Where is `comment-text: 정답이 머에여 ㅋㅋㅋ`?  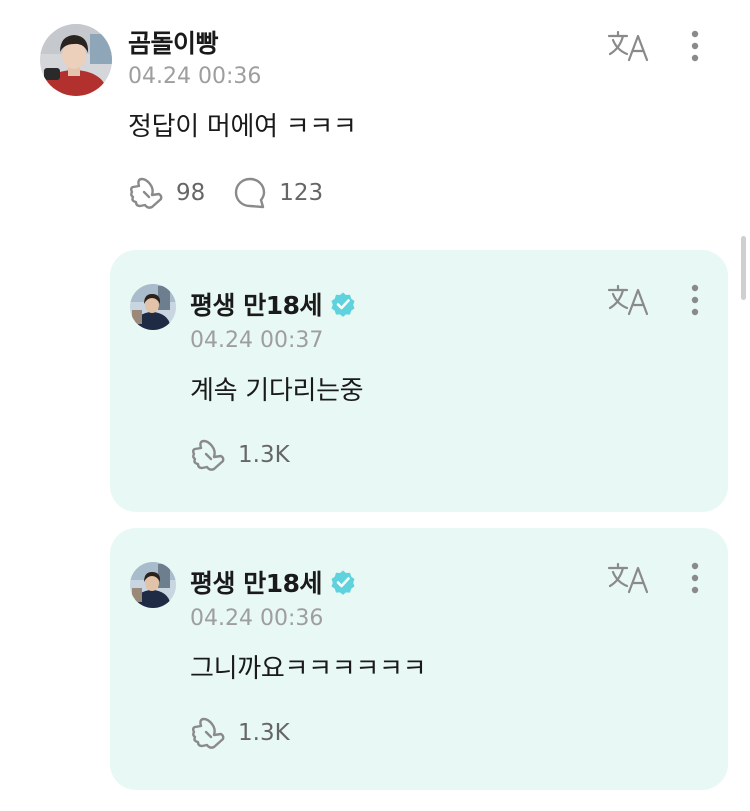
comment-text: 정답이 머에여 ㅋㅋㅋ is located at coordinates (242, 127).